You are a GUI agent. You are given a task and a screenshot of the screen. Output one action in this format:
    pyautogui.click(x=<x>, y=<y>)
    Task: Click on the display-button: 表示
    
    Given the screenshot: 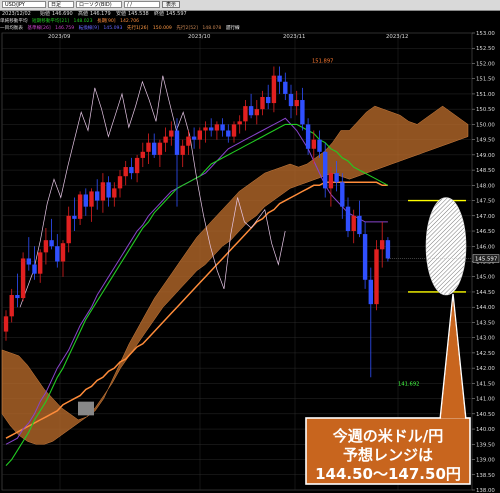 What is the action you would take?
    pyautogui.click(x=171, y=4)
    